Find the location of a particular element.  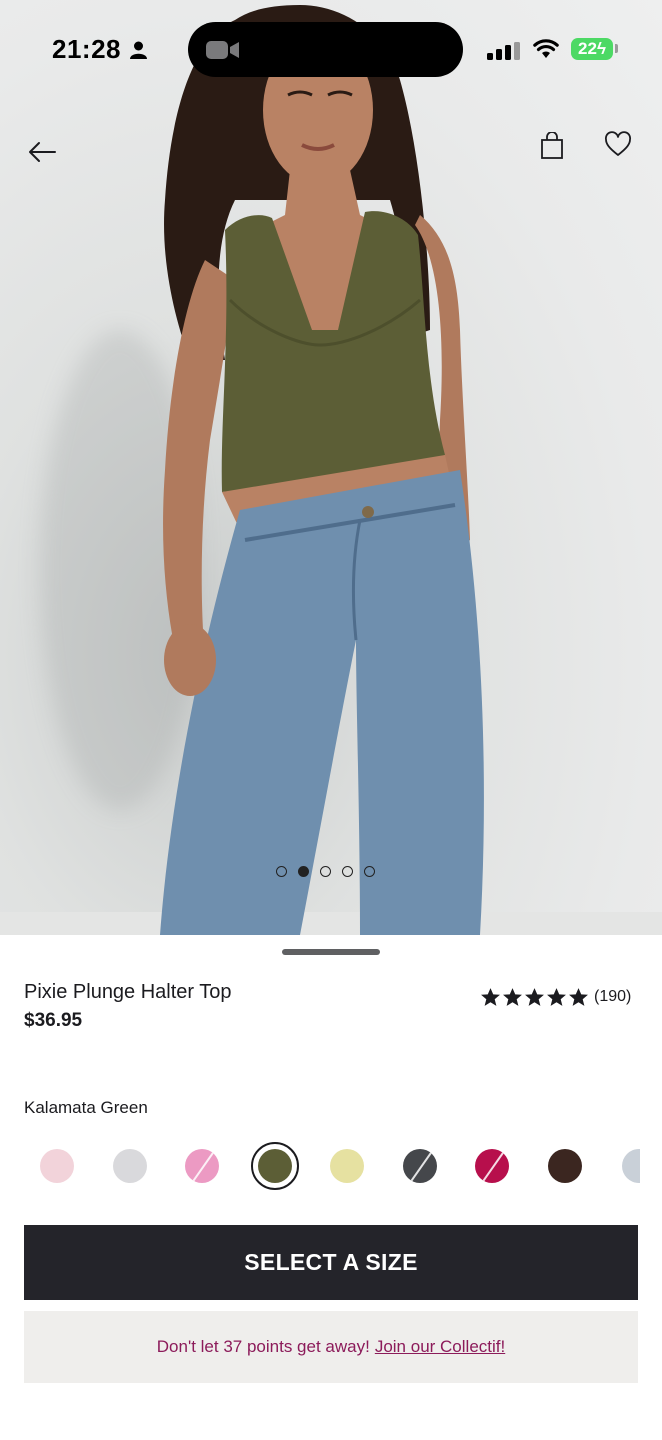

review-count: (190) is located at coordinates (613, 996).